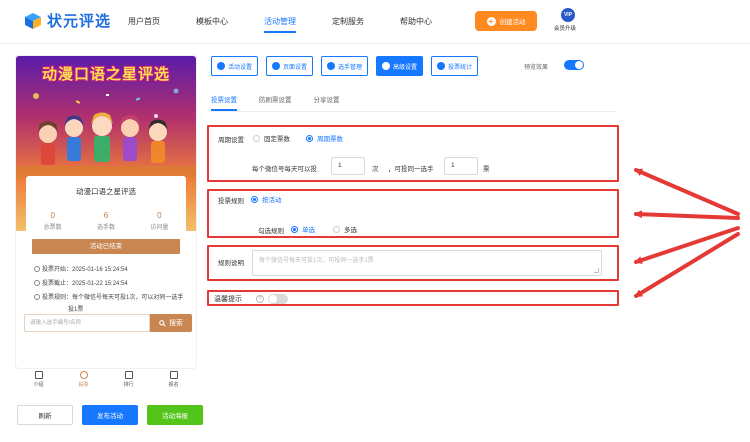 This screenshot has width=750, height=442. I want to click on search-button-label: 搜索, so click(176, 323).